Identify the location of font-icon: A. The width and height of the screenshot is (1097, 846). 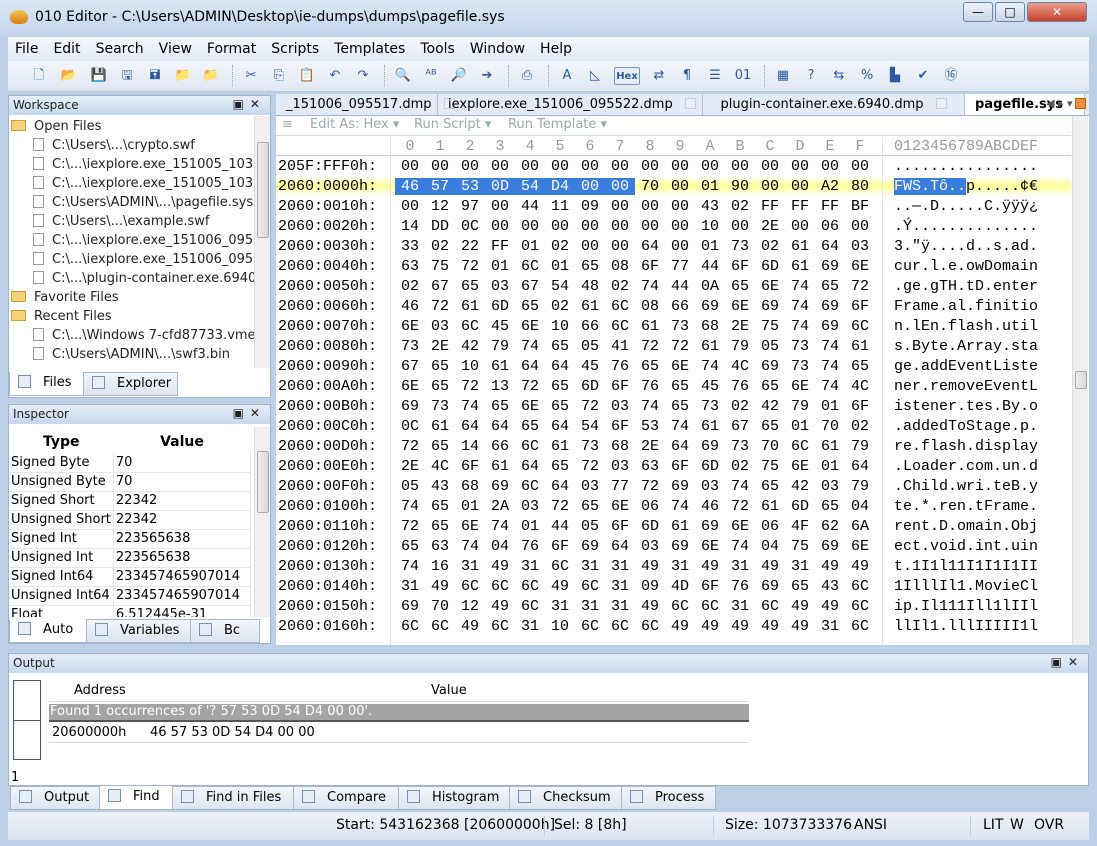
(567, 76).